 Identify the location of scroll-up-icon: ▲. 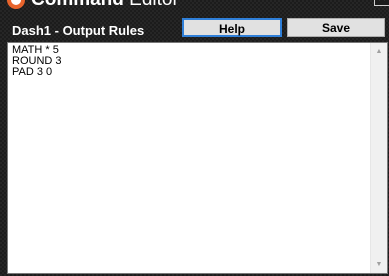
(379, 51).